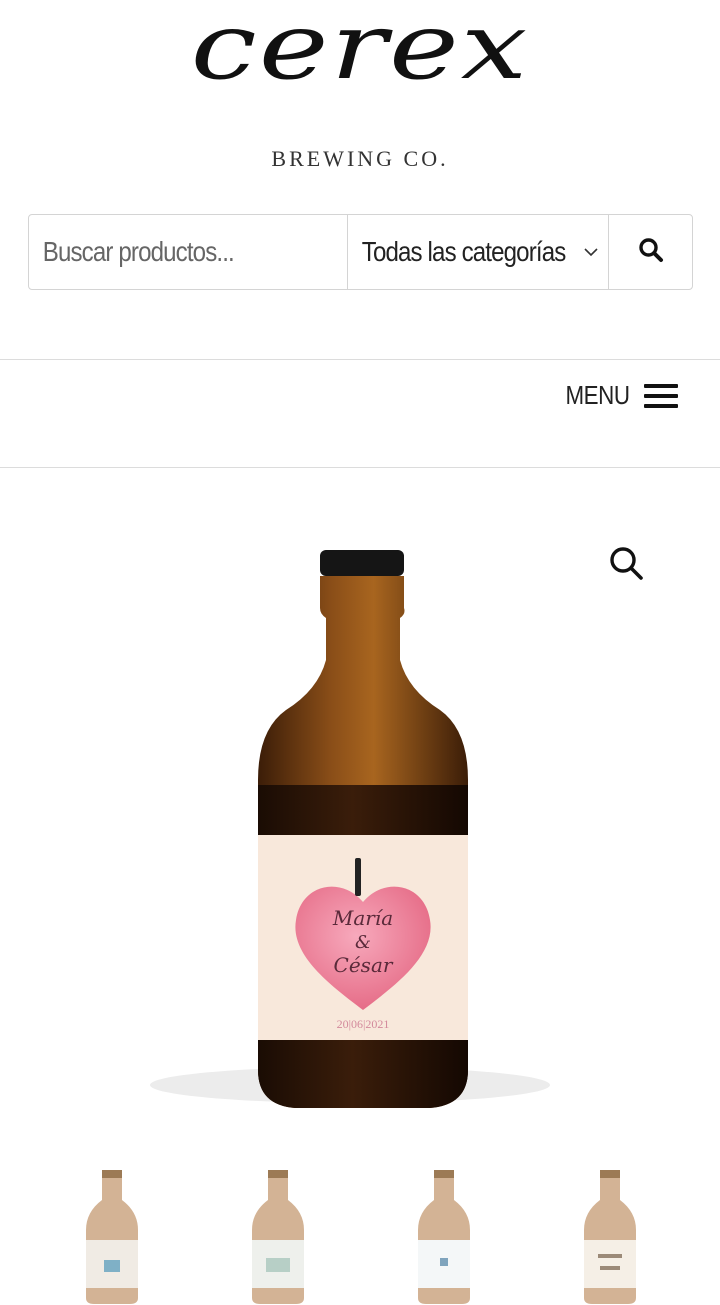 This screenshot has width=720, height=1305. Describe the element at coordinates (591, 252) in the screenshot. I see `chevron-down-icon` at that location.